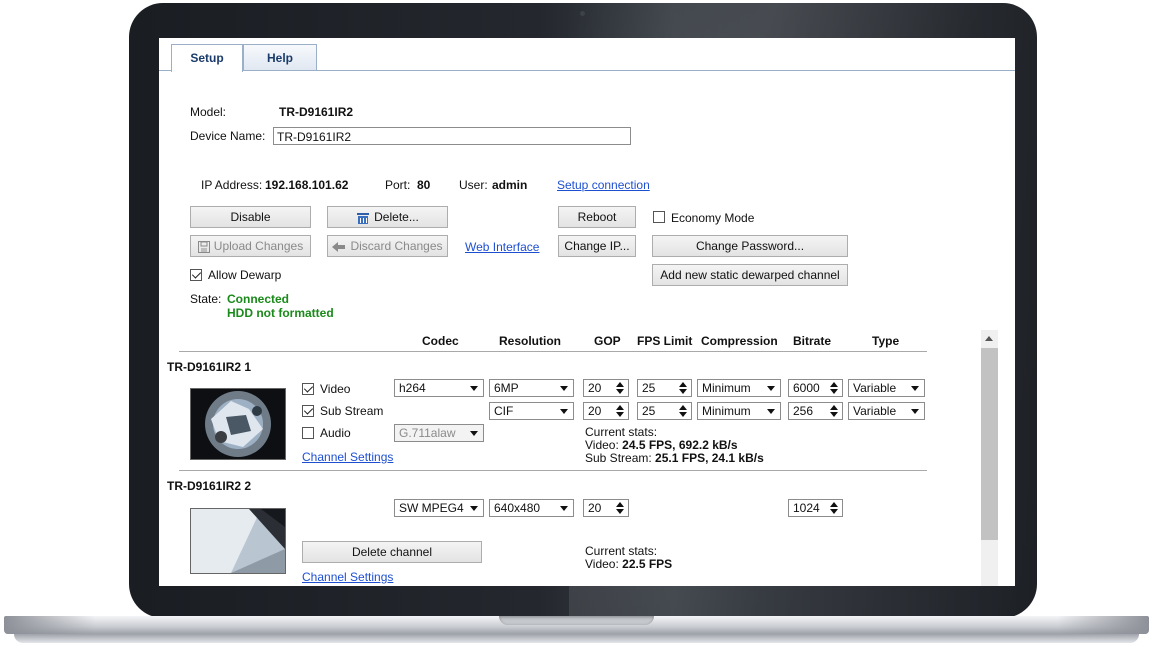  What do you see at coordinates (531, 388) in the screenshot?
I see `video-resolution-select: 6MP` at bounding box center [531, 388].